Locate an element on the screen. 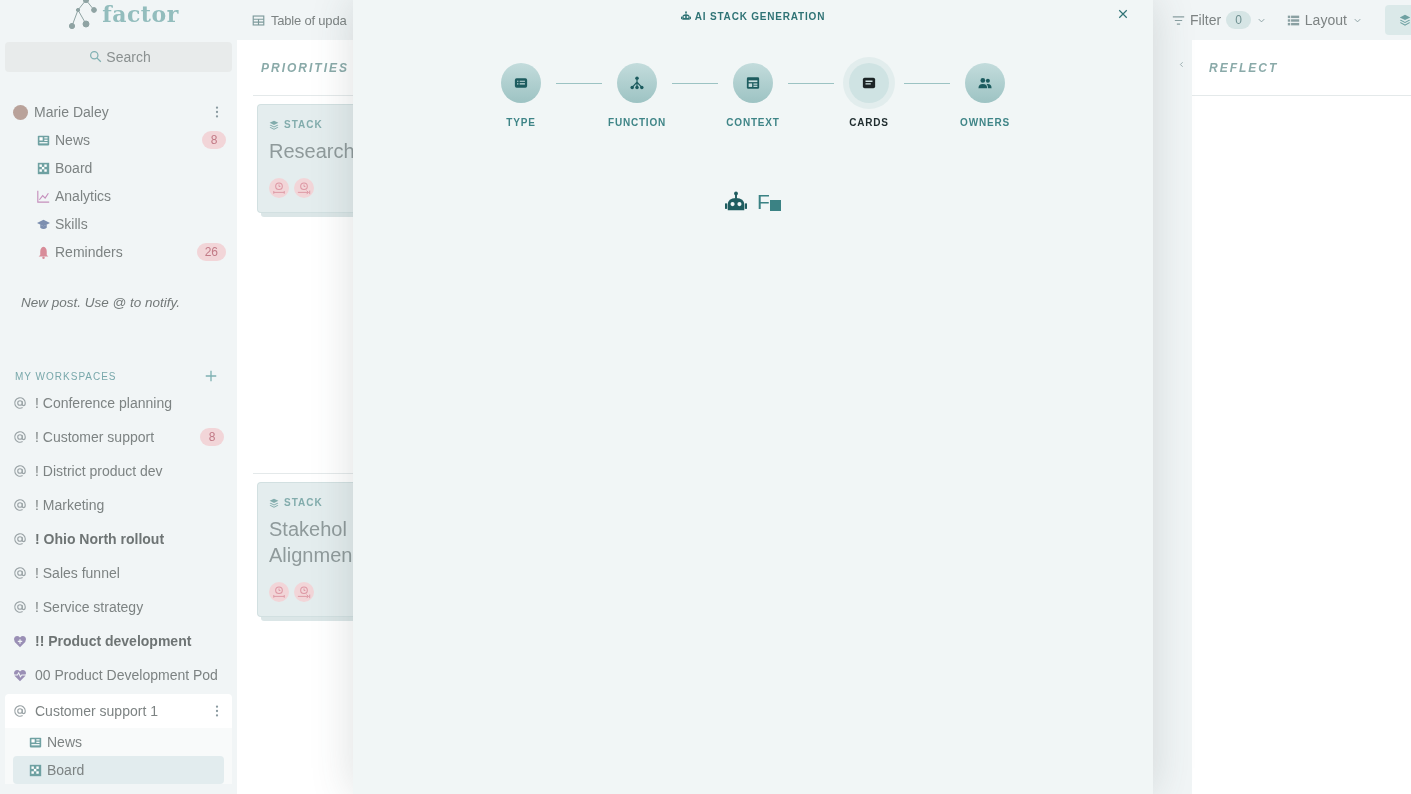 Image resolution: width=1411 pixels, height=794 pixels. workspace-item: ! Service strategy is located at coordinates (118, 607).